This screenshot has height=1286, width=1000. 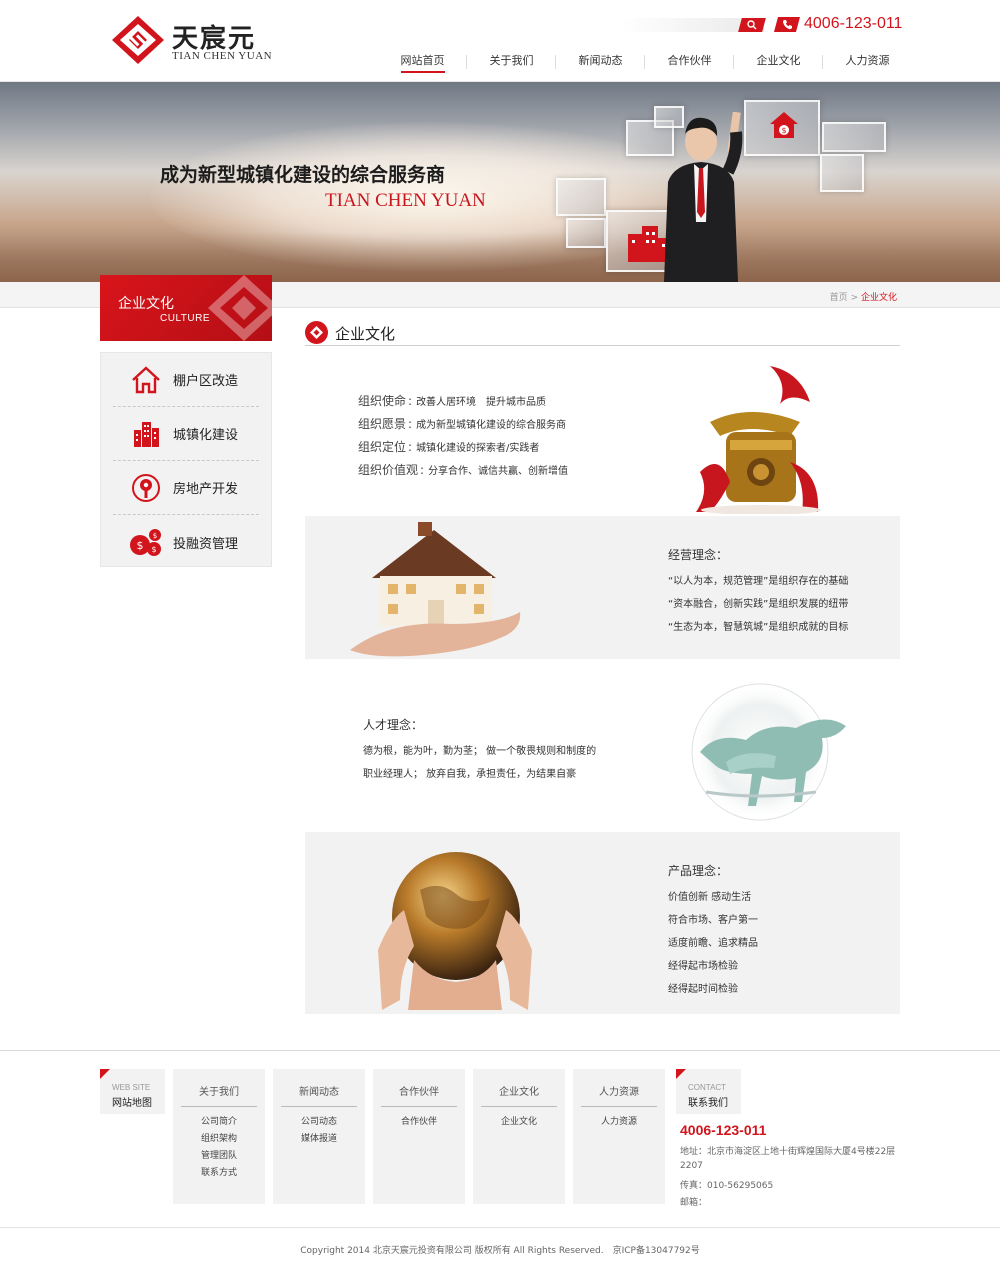 I want to click on breadcrumb: 首页 > 企业文化, so click(x=863, y=296).